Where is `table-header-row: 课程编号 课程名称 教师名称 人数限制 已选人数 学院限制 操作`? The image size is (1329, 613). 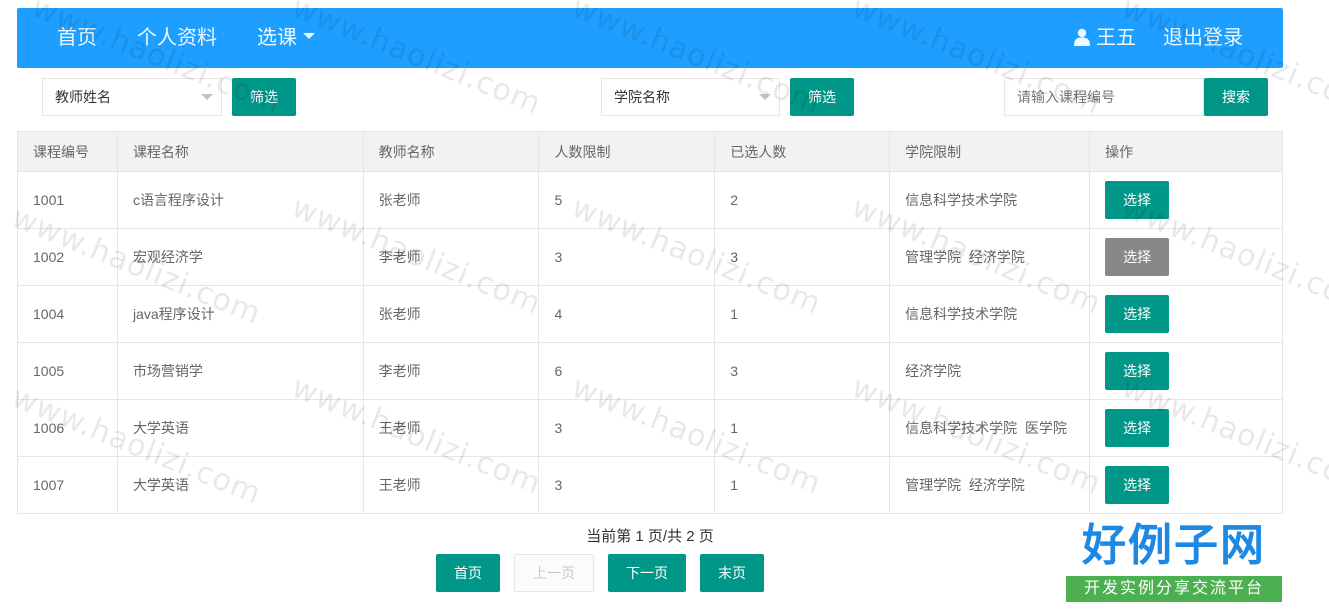 table-header-row: 课程编号 课程名称 教师名称 人数限制 已选人数 学院限制 操作 is located at coordinates (650, 151).